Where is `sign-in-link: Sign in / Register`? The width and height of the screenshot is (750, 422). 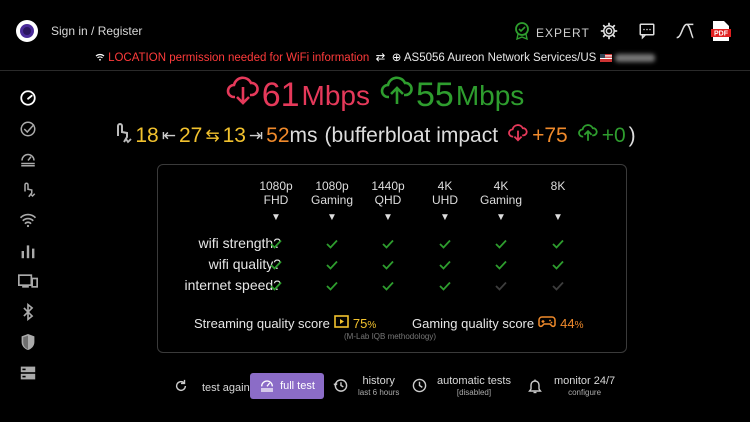 sign-in-link: Sign in / Register is located at coordinates (96, 31).